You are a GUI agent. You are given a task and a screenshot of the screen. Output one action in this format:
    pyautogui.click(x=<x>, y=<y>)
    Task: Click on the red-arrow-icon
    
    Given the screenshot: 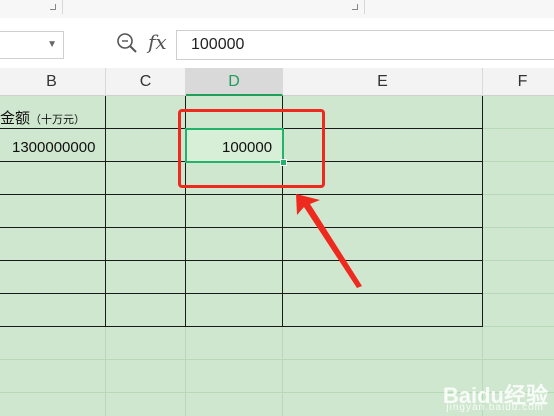 What is the action you would take?
    pyautogui.click(x=329, y=241)
    